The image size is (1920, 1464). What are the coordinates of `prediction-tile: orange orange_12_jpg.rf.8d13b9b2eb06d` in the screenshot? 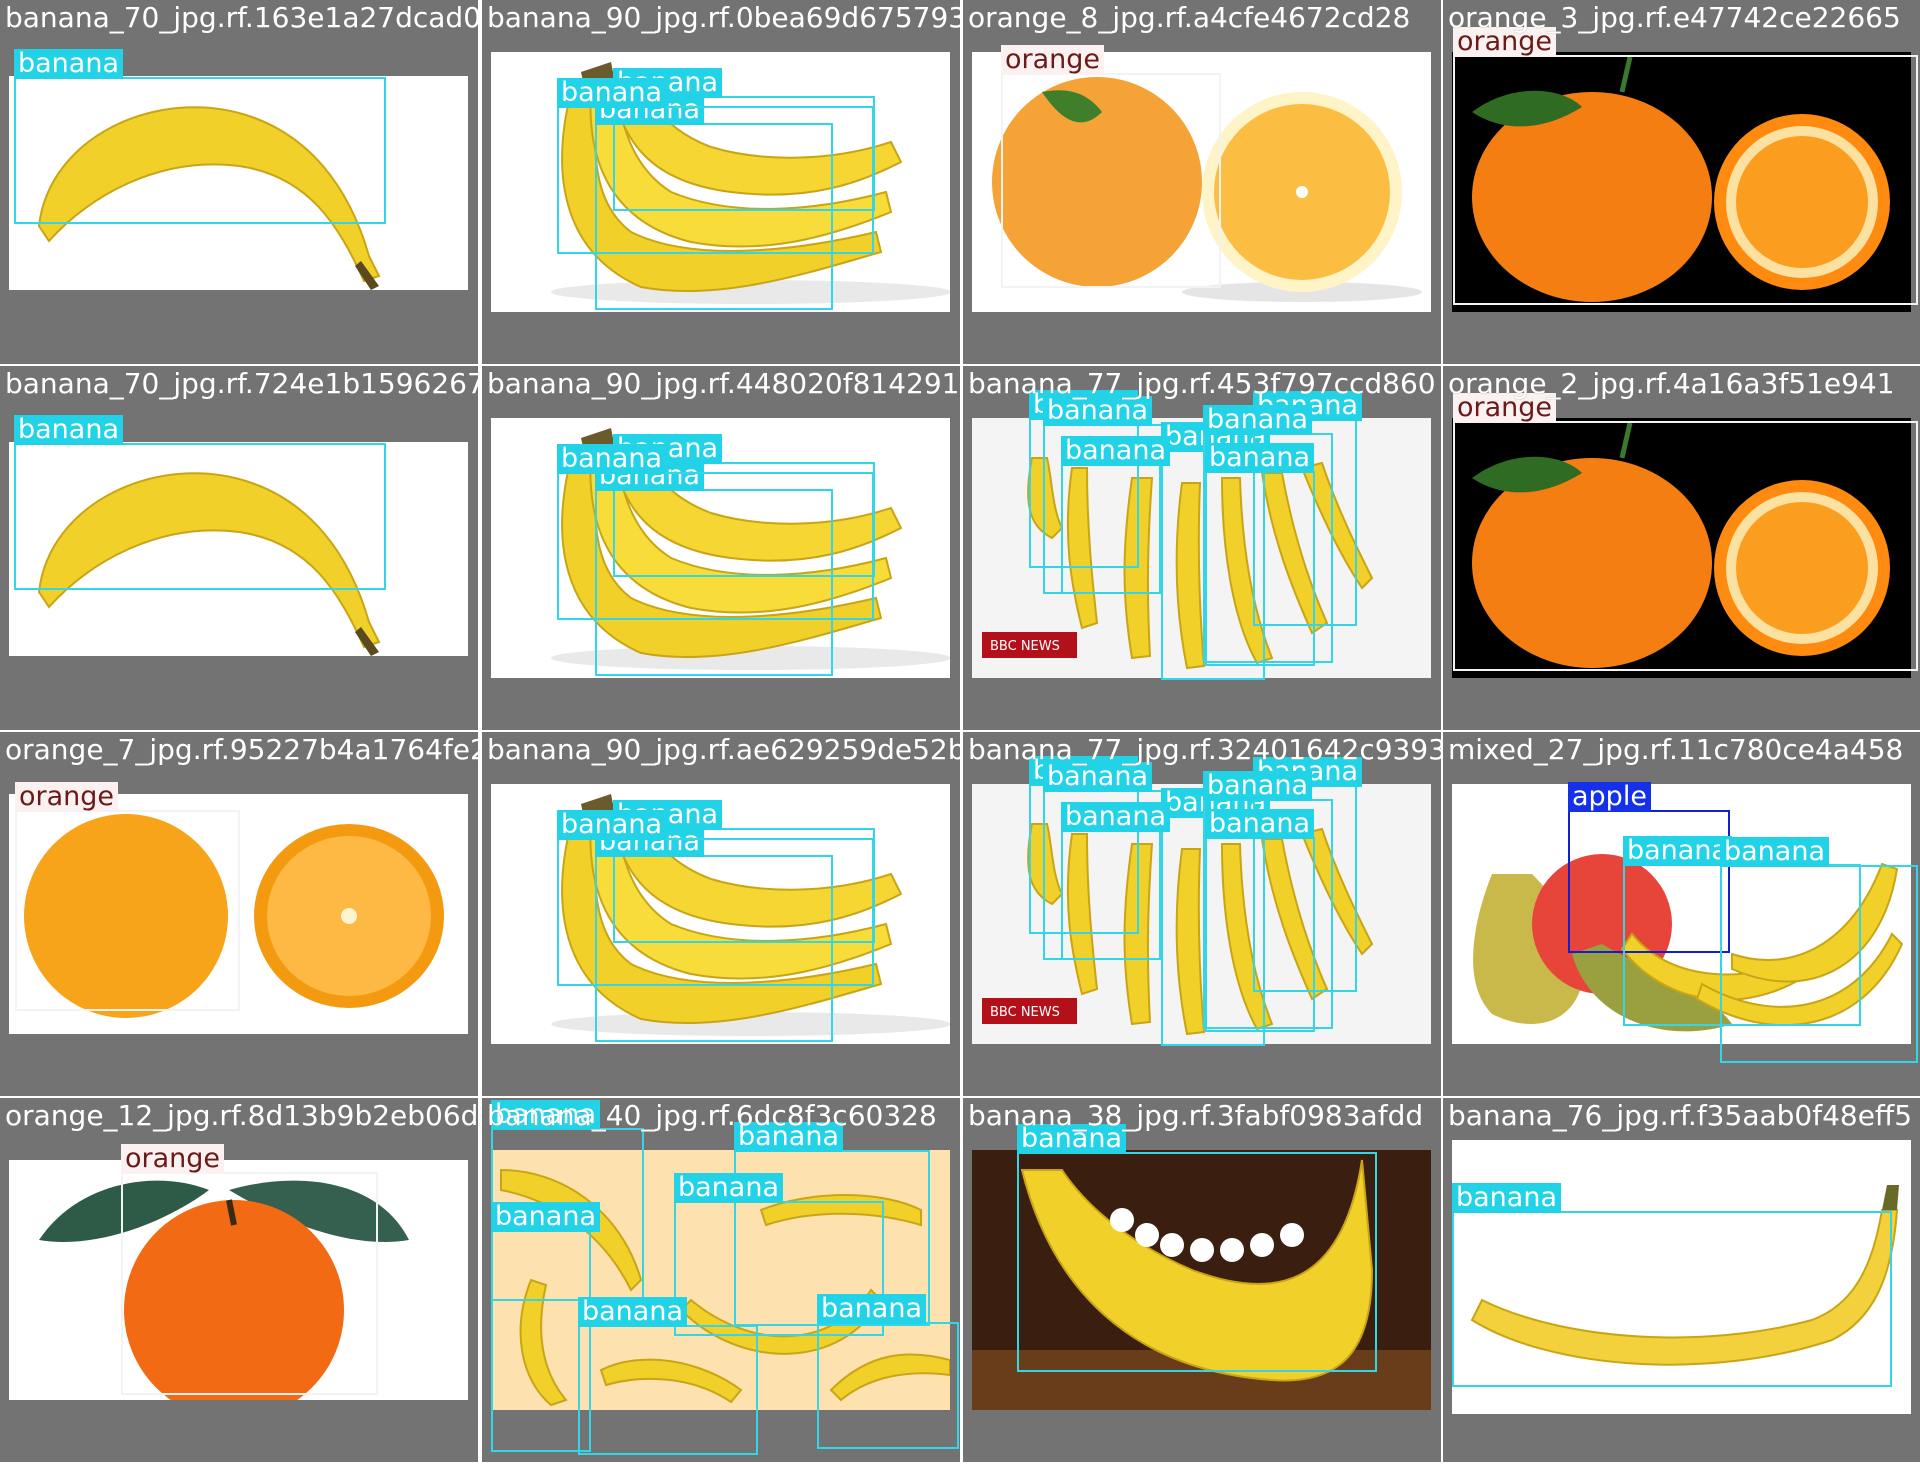 It's located at (239, 1280).